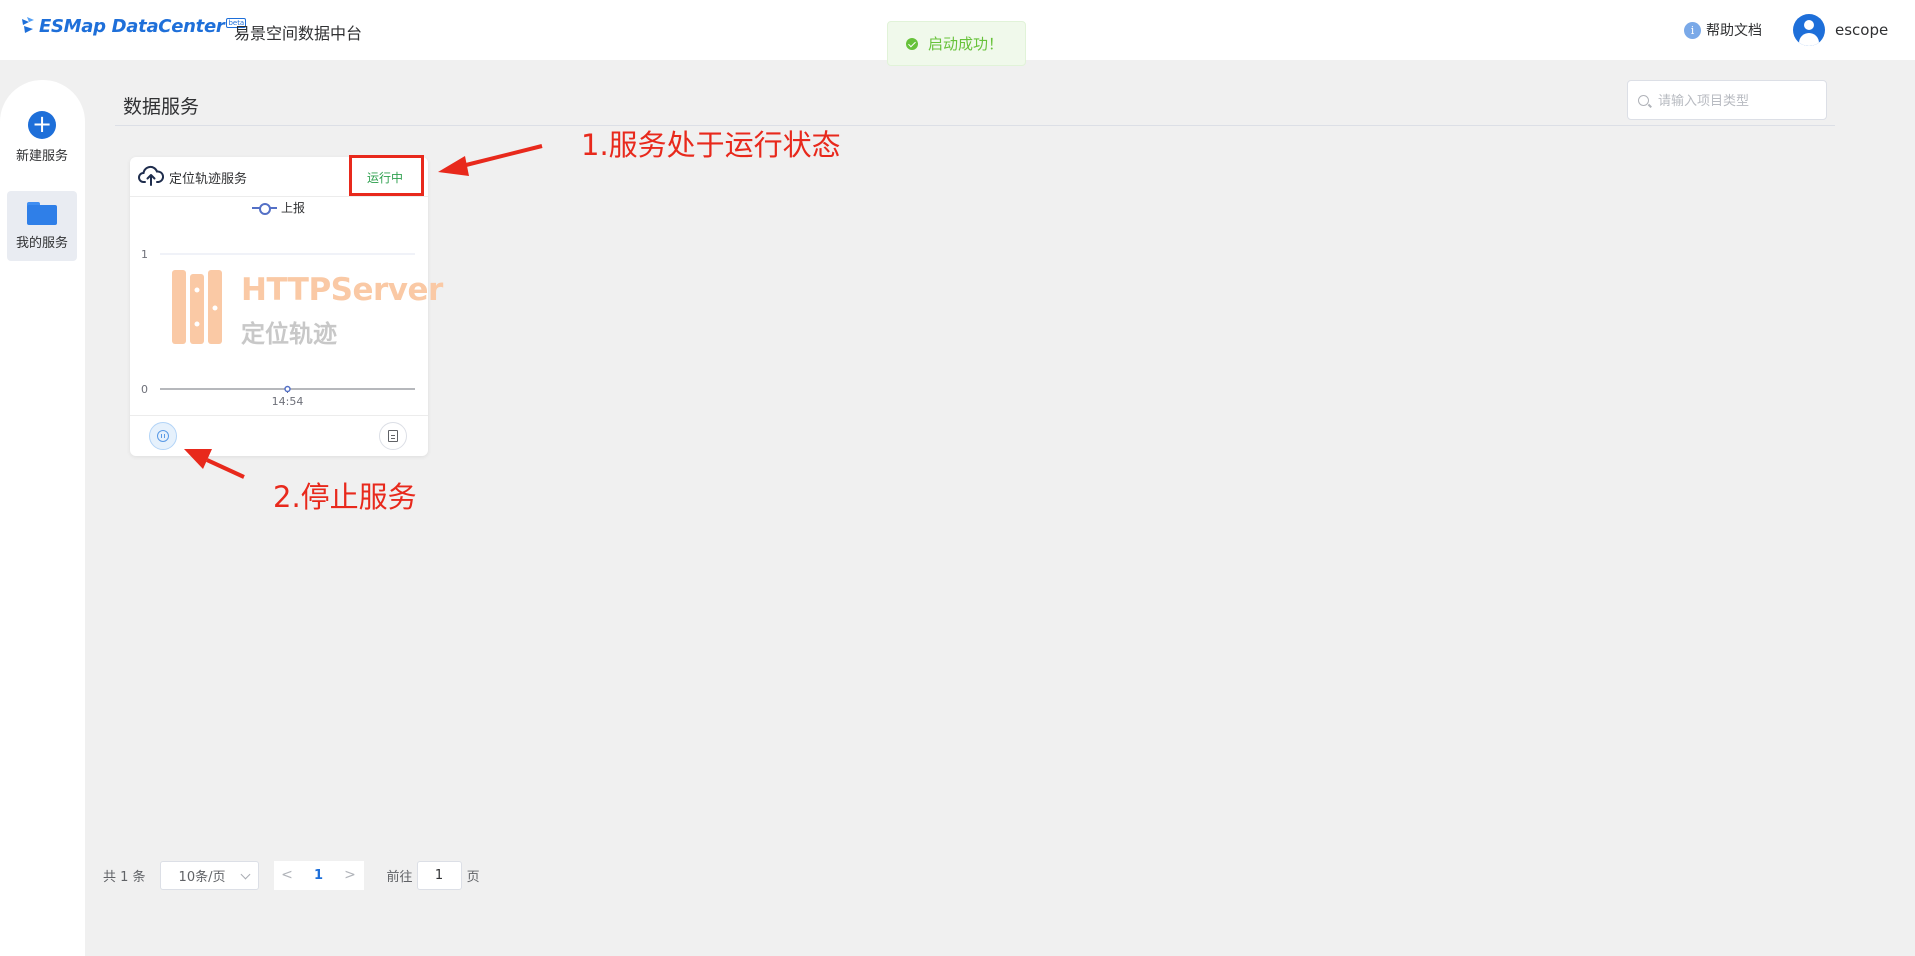 This screenshot has height=956, width=1915. What do you see at coordinates (912, 43) in the screenshot?
I see `check-circle-icon` at bounding box center [912, 43].